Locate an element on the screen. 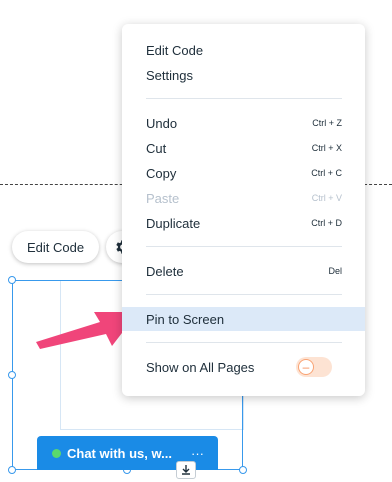 Image resolution: width=392 pixels, height=482 pixels. download-arrow-icon is located at coordinates (186, 470).